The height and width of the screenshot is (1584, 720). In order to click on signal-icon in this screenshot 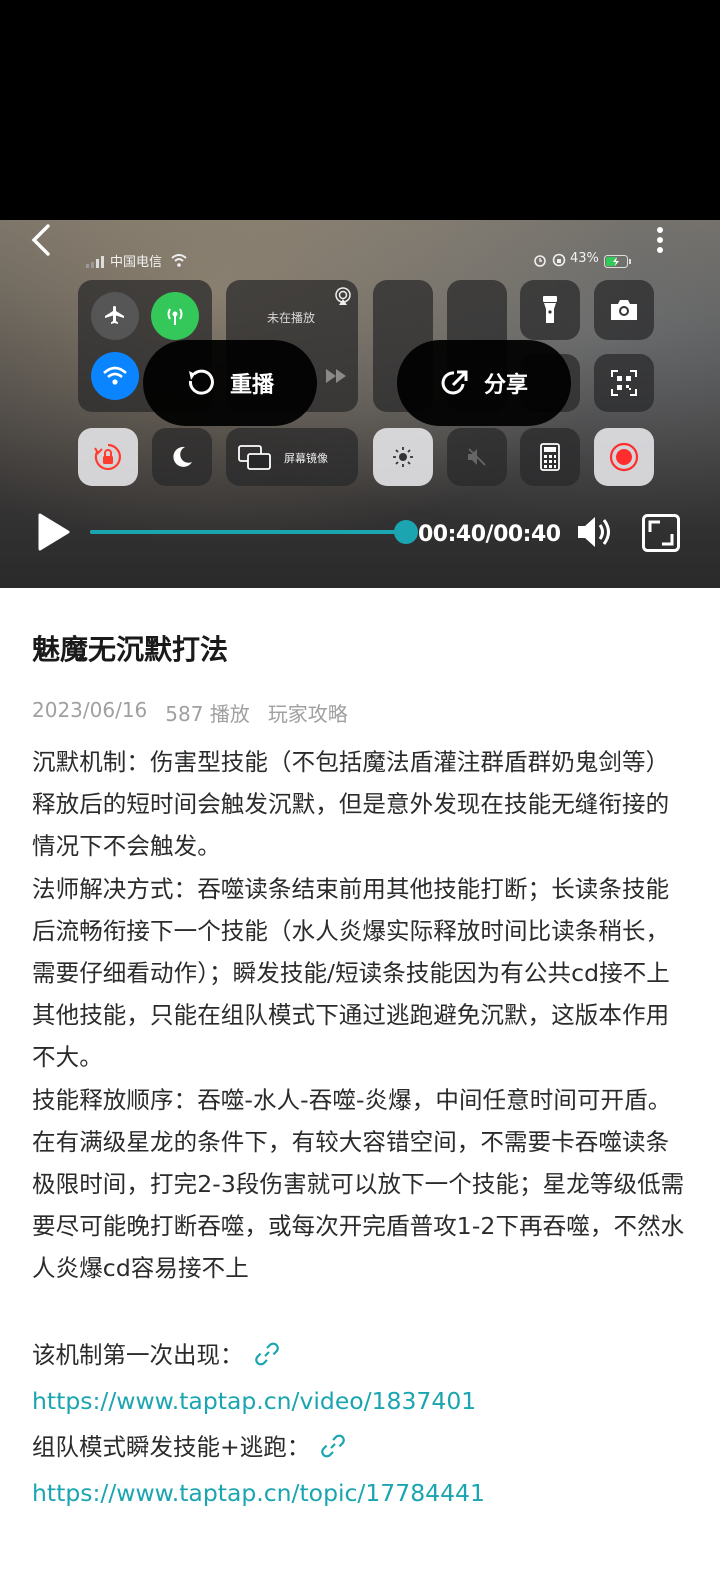, I will do `click(96, 262)`.